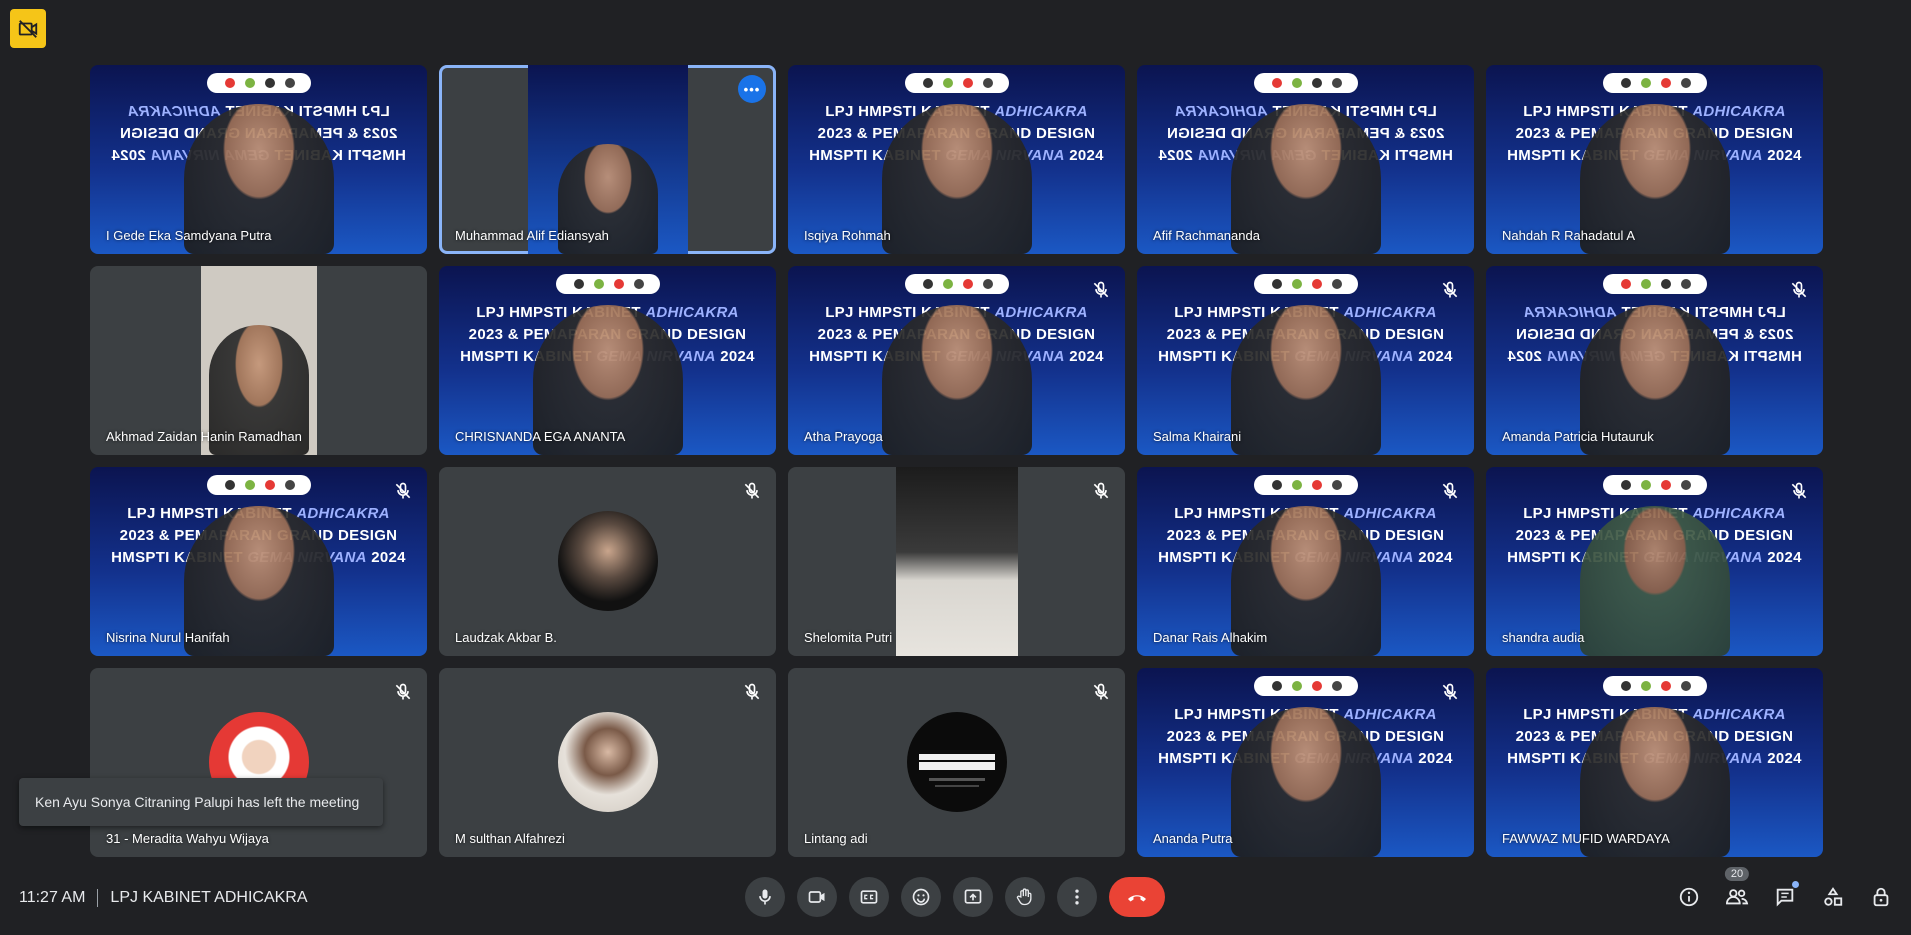  Describe the element at coordinates (540, 436) in the screenshot. I see `participant-name: CHRISNANDA EGA ANANTA` at that location.